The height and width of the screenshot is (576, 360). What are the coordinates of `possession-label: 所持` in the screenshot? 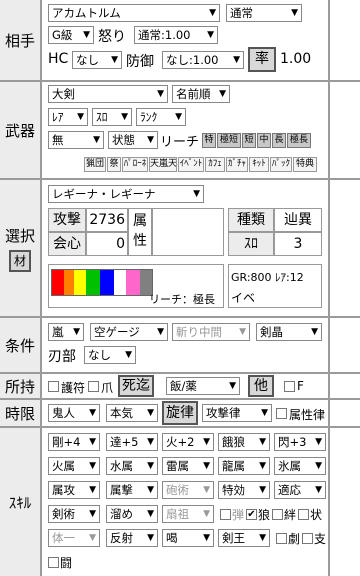 It's located at (21, 386).